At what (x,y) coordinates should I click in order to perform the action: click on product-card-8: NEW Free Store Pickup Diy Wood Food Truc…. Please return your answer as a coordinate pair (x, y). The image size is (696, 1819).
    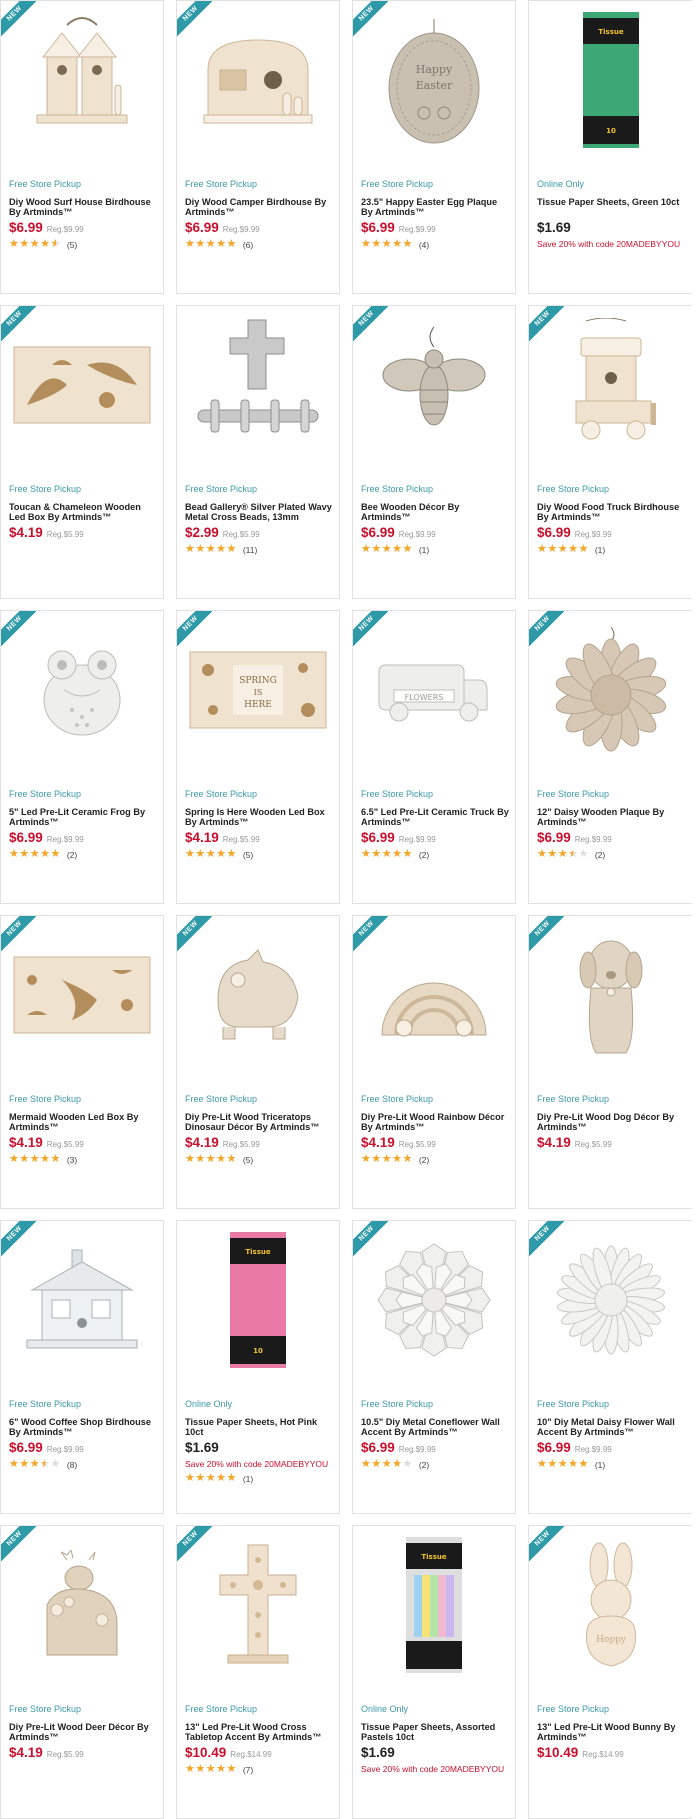
    Looking at the image, I should click on (610, 452).